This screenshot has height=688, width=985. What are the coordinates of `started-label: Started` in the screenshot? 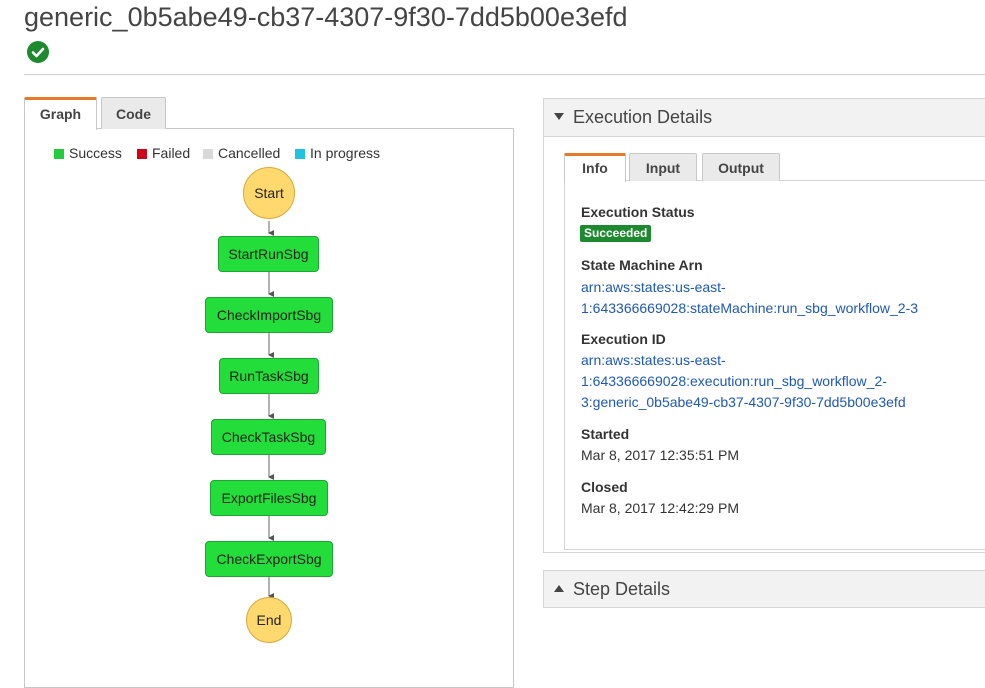 It's located at (605, 434).